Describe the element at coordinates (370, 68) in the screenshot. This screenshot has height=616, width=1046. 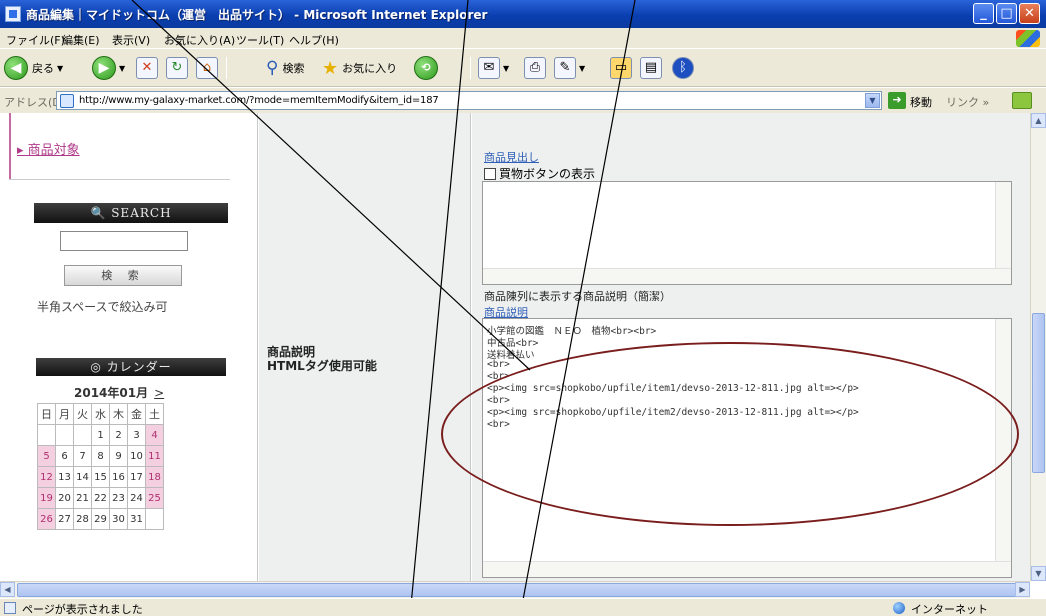
I see `favorites-label: お気に入り` at that location.